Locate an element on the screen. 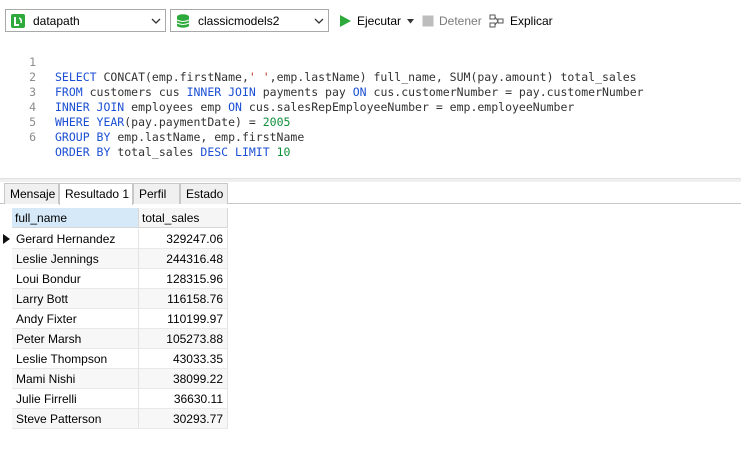  cell-full-name: Loui Bondur is located at coordinates (75, 279).